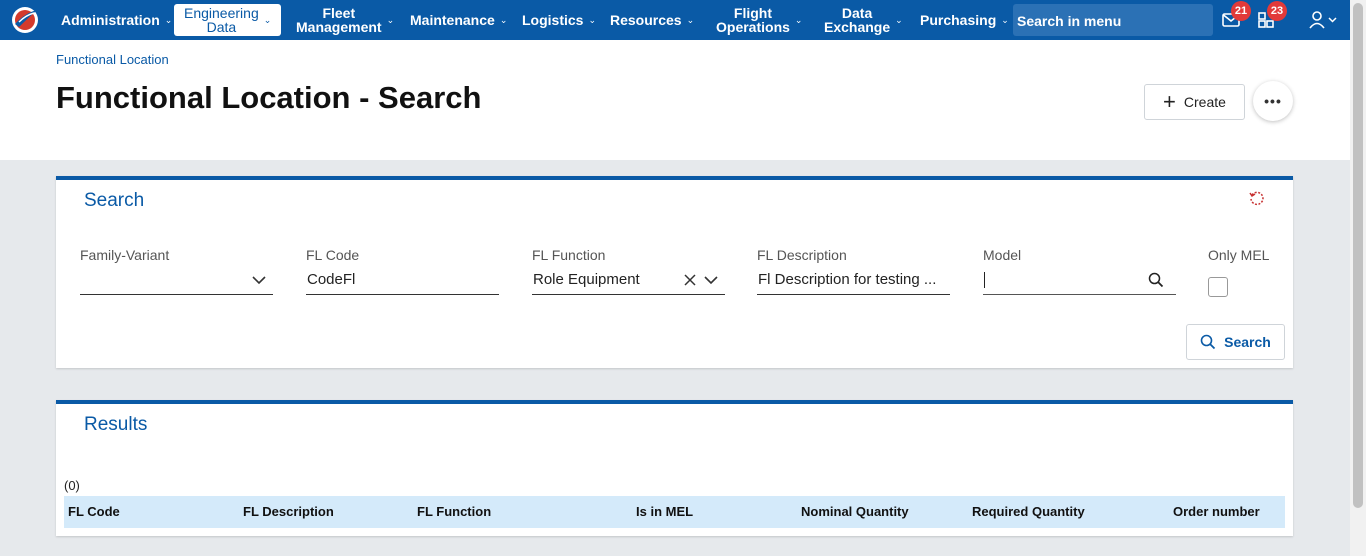 The image size is (1366, 556). Describe the element at coordinates (458, 20) in the screenshot. I see `nav-item-maintenance: Maintenance ⌄` at that location.